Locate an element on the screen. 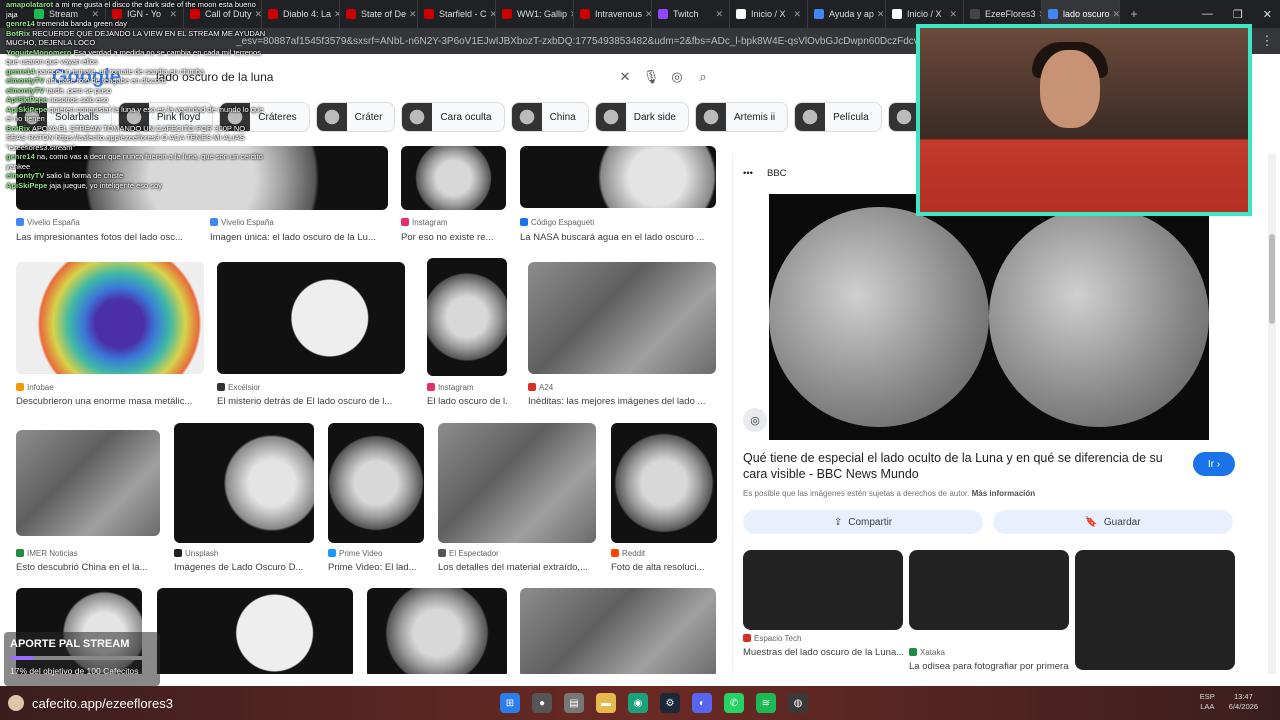  browser-tab: State of De ✕ is located at coordinates (379, 14).